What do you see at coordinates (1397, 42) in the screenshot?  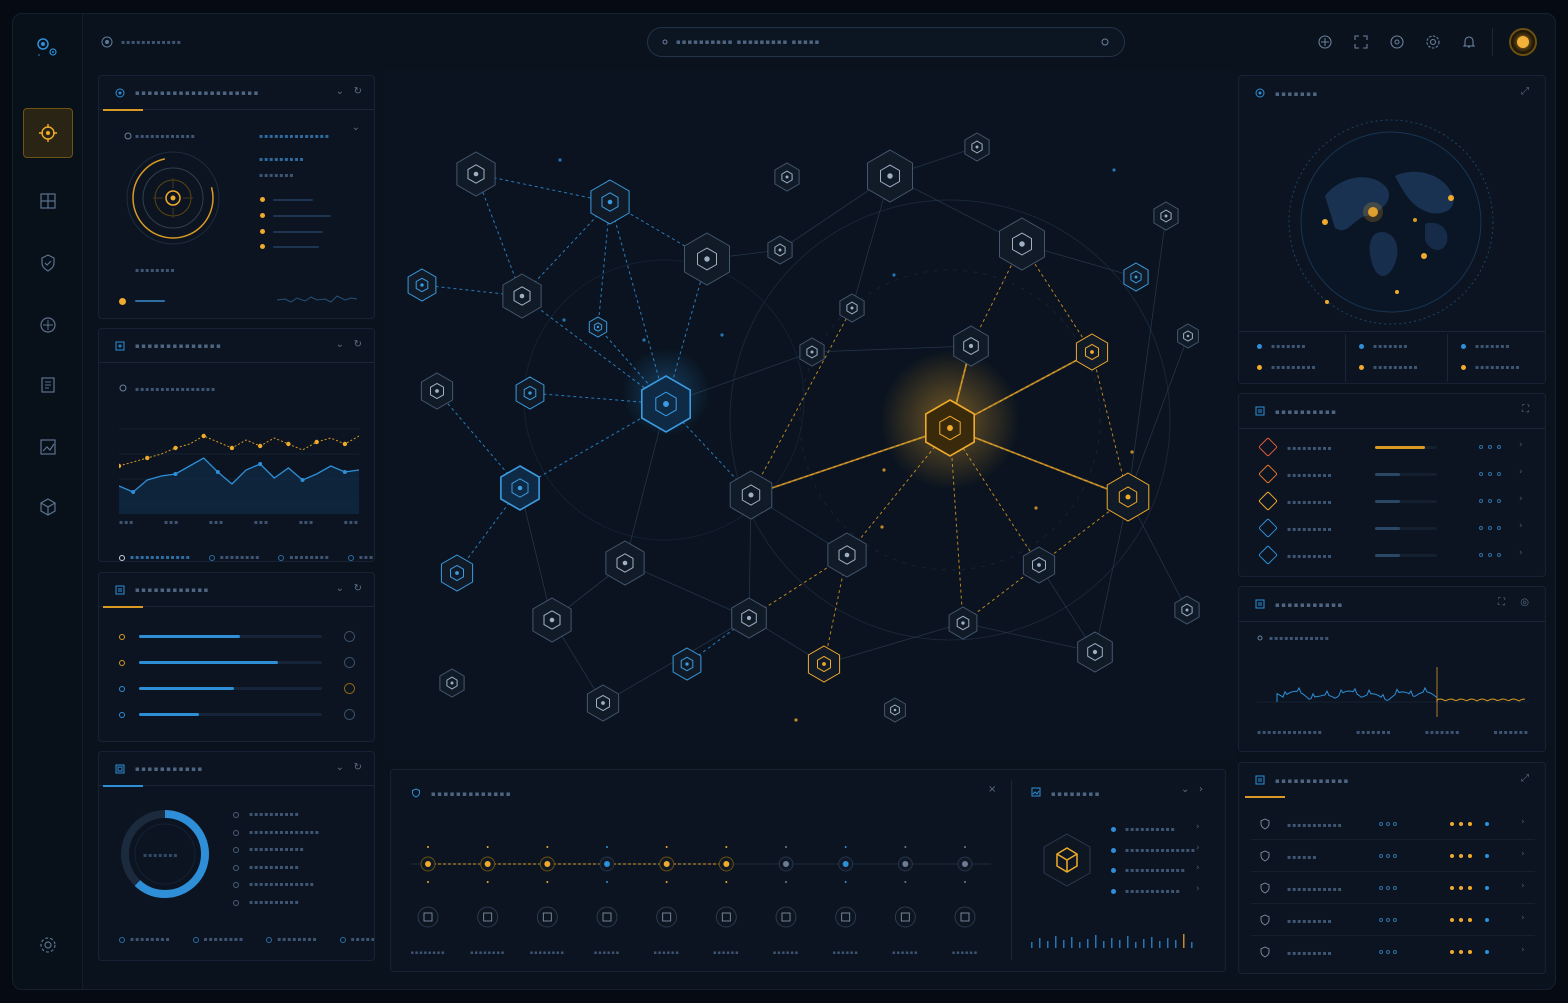 I see `target-button` at bounding box center [1397, 42].